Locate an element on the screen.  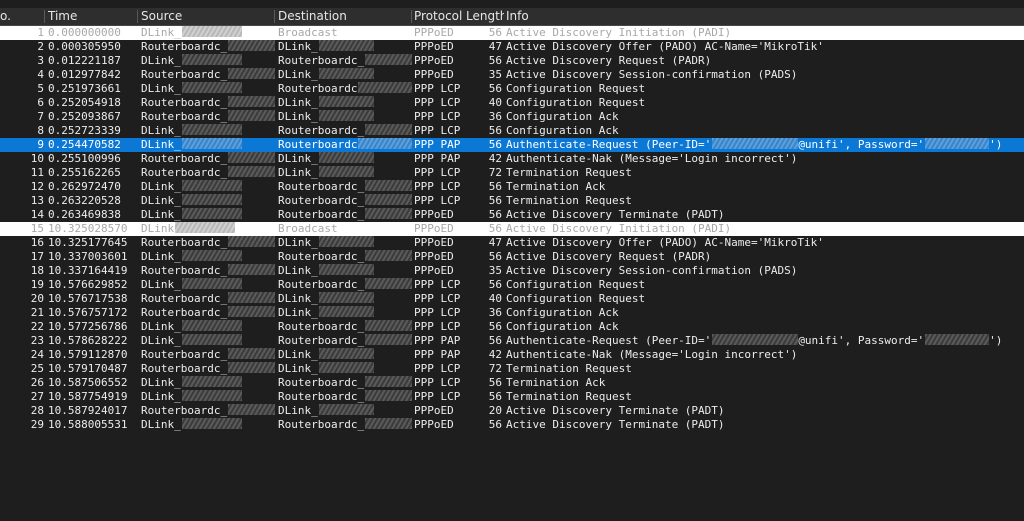
packet-time-text: 0.262972470 is located at coordinates (84, 186).